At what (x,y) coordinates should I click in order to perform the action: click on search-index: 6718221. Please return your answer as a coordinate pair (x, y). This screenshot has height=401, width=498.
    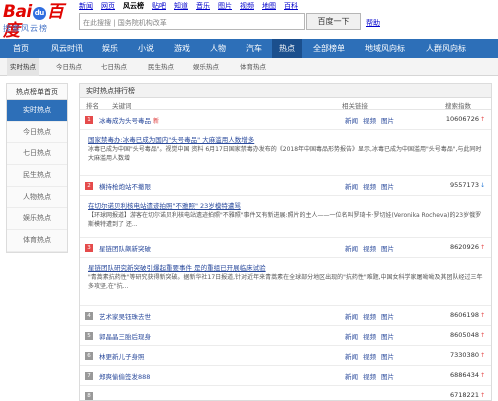
    Looking at the image, I should click on (464, 395).